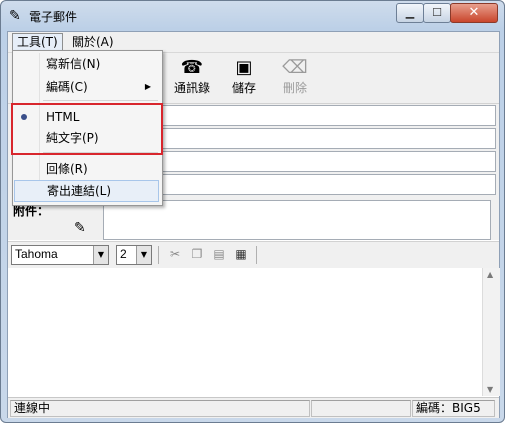  What do you see at coordinates (175, 255) in the screenshot?
I see `cut-icon: ✂` at bounding box center [175, 255].